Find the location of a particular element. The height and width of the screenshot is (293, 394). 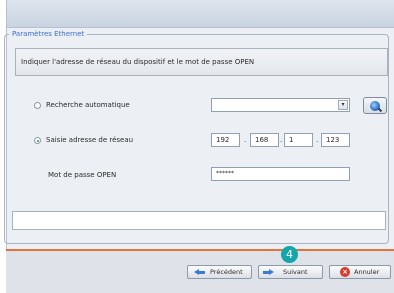

ip-octet-2: 168 is located at coordinates (264, 140).